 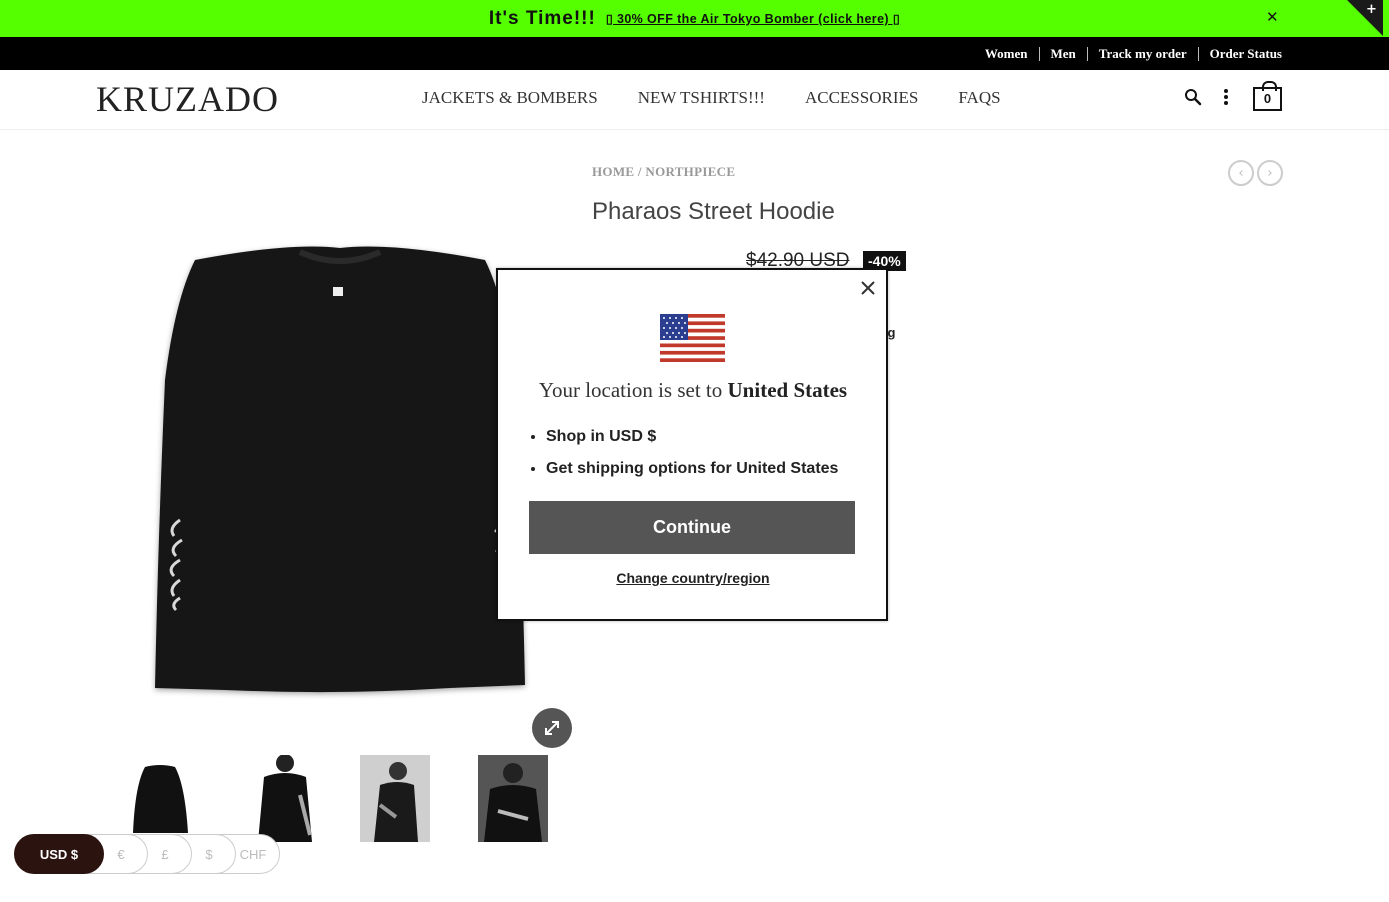 I want to click on product-title: Pharaos Street Hoodie, so click(x=713, y=211).